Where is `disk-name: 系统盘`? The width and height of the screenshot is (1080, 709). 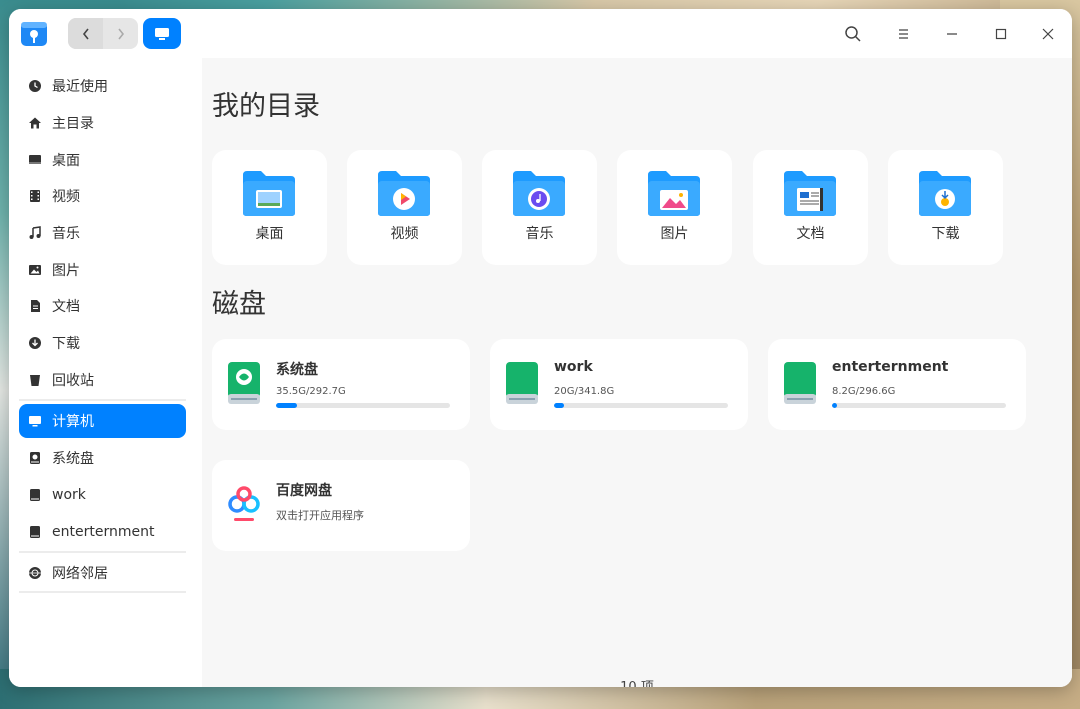
disk-name: 系统盘 is located at coordinates (297, 370).